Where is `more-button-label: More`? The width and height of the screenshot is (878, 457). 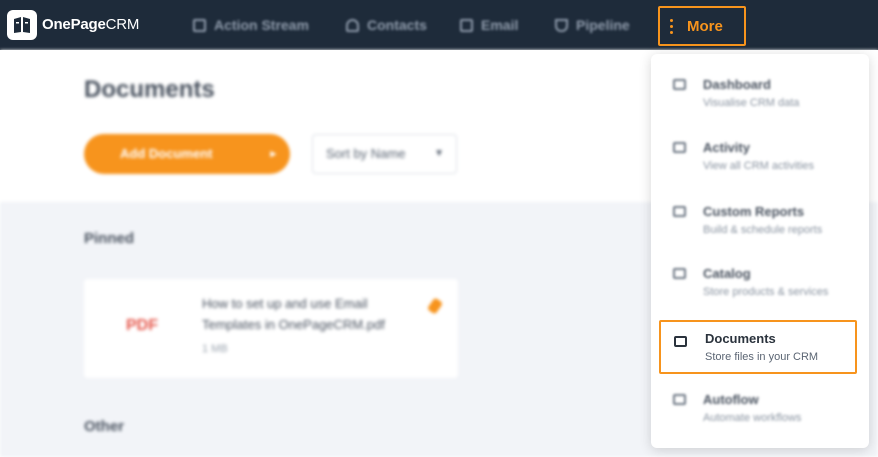 more-button-label: More is located at coordinates (705, 26).